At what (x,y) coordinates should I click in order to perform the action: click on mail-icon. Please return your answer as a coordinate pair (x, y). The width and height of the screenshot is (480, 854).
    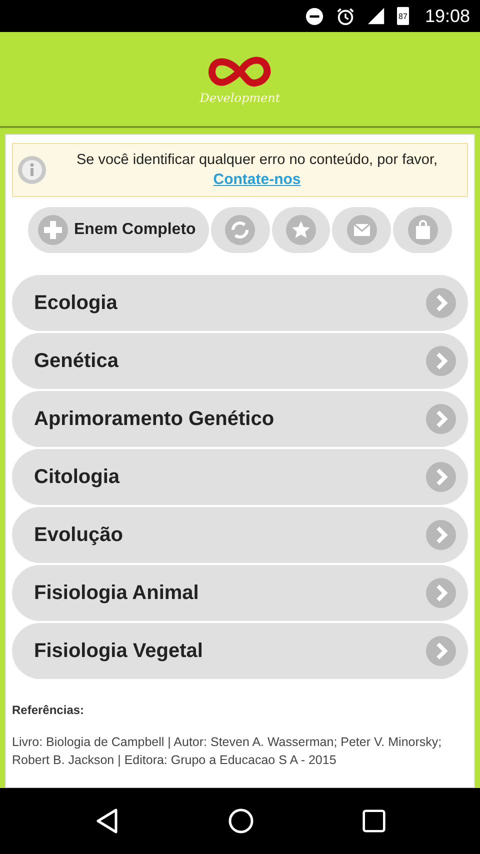
    Looking at the image, I should click on (361, 230).